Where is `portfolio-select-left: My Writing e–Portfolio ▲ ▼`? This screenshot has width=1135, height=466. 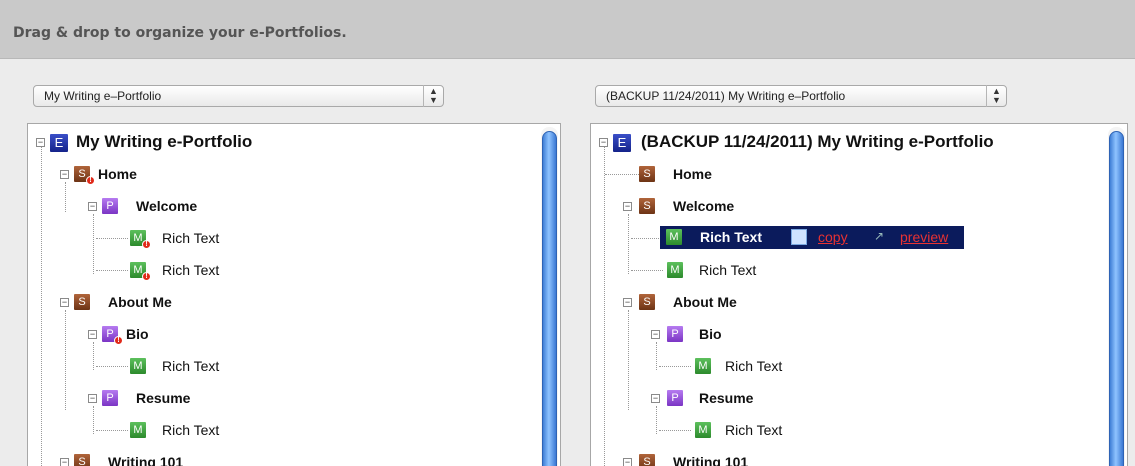 portfolio-select-left: My Writing e–Portfolio ▲ ▼ is located at coordinates (238, 96).